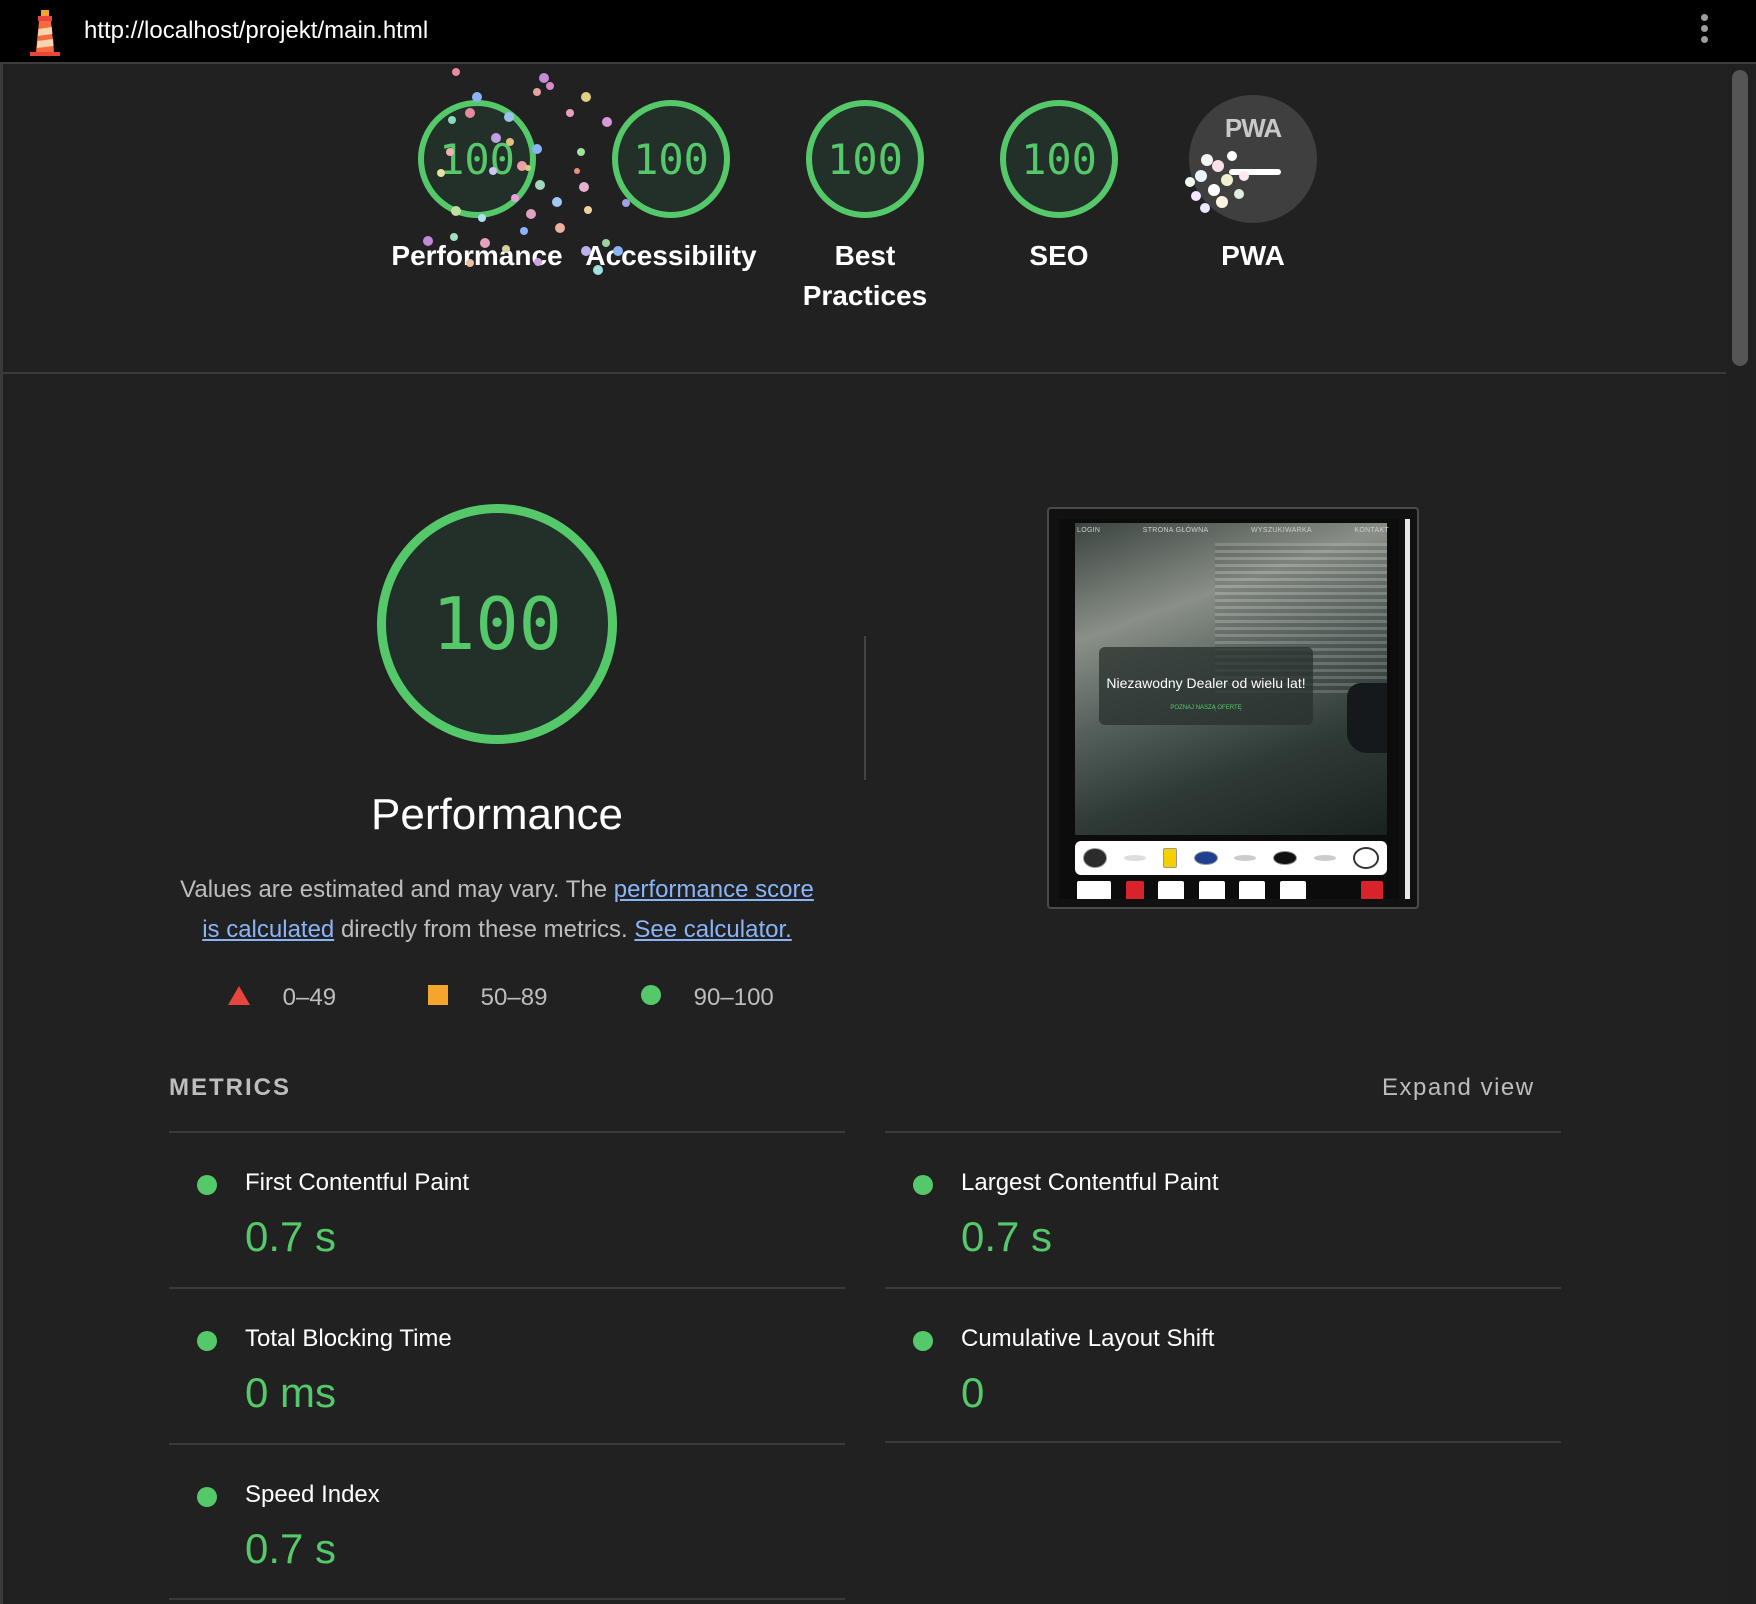  I want to click on page-url: http://localhost/projekt/main.html, so click(256, 30).